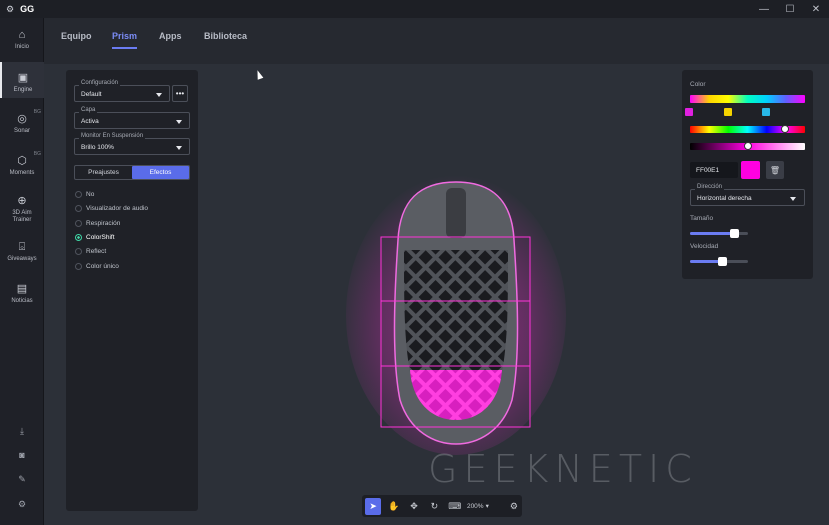 This screenshot has height=525, width=829. Describe the element at coordinates (748, 146) in the screenshot. I see `brightness-handle` at that location.